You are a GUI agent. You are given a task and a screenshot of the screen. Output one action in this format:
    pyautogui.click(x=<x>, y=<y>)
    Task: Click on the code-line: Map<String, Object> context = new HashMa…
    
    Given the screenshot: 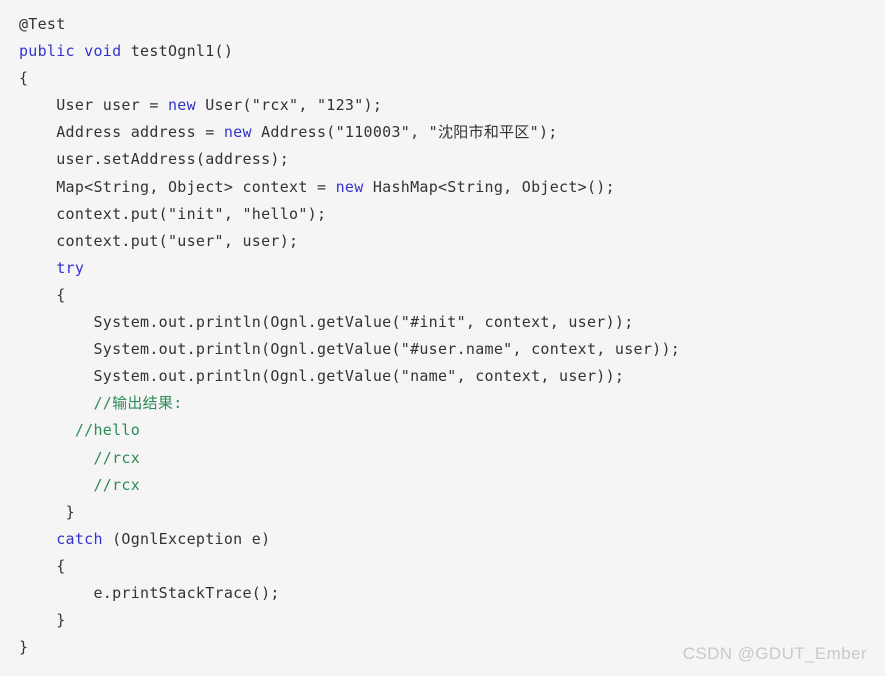 What is the action you would take?
    pyautogui.click(x=442, y=187)
    